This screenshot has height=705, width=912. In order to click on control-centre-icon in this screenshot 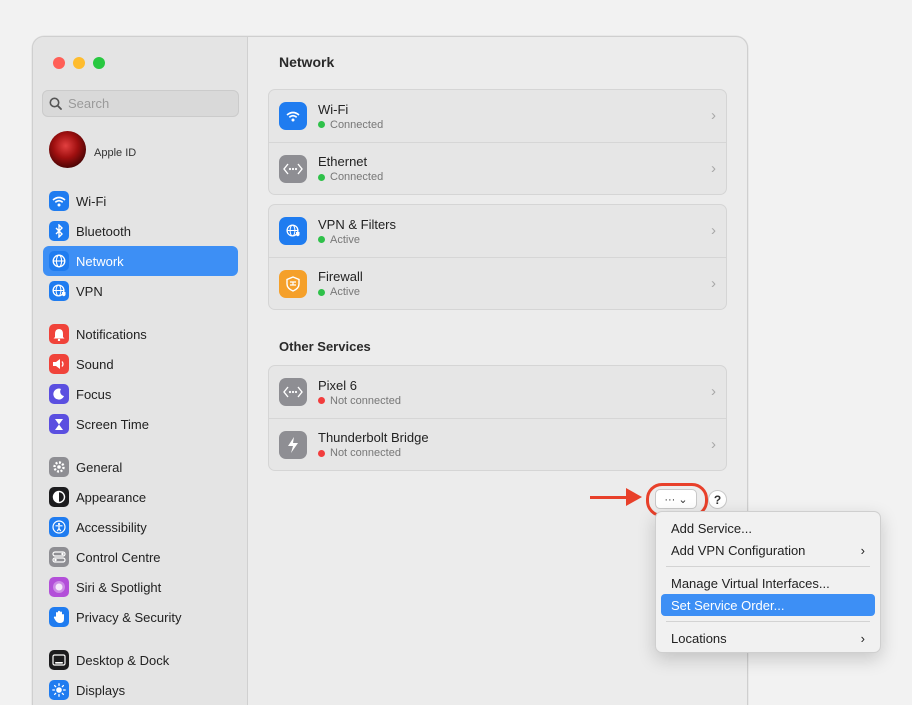, I will do `click(59, 557)`.